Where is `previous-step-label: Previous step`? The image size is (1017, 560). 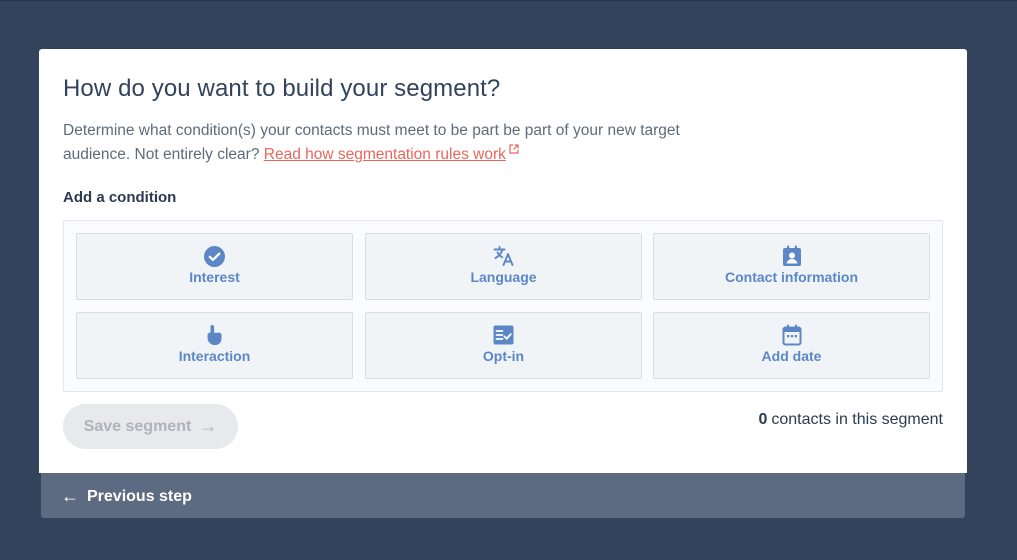
previous-step-label: Previous step is located at coordinates (139, 496).